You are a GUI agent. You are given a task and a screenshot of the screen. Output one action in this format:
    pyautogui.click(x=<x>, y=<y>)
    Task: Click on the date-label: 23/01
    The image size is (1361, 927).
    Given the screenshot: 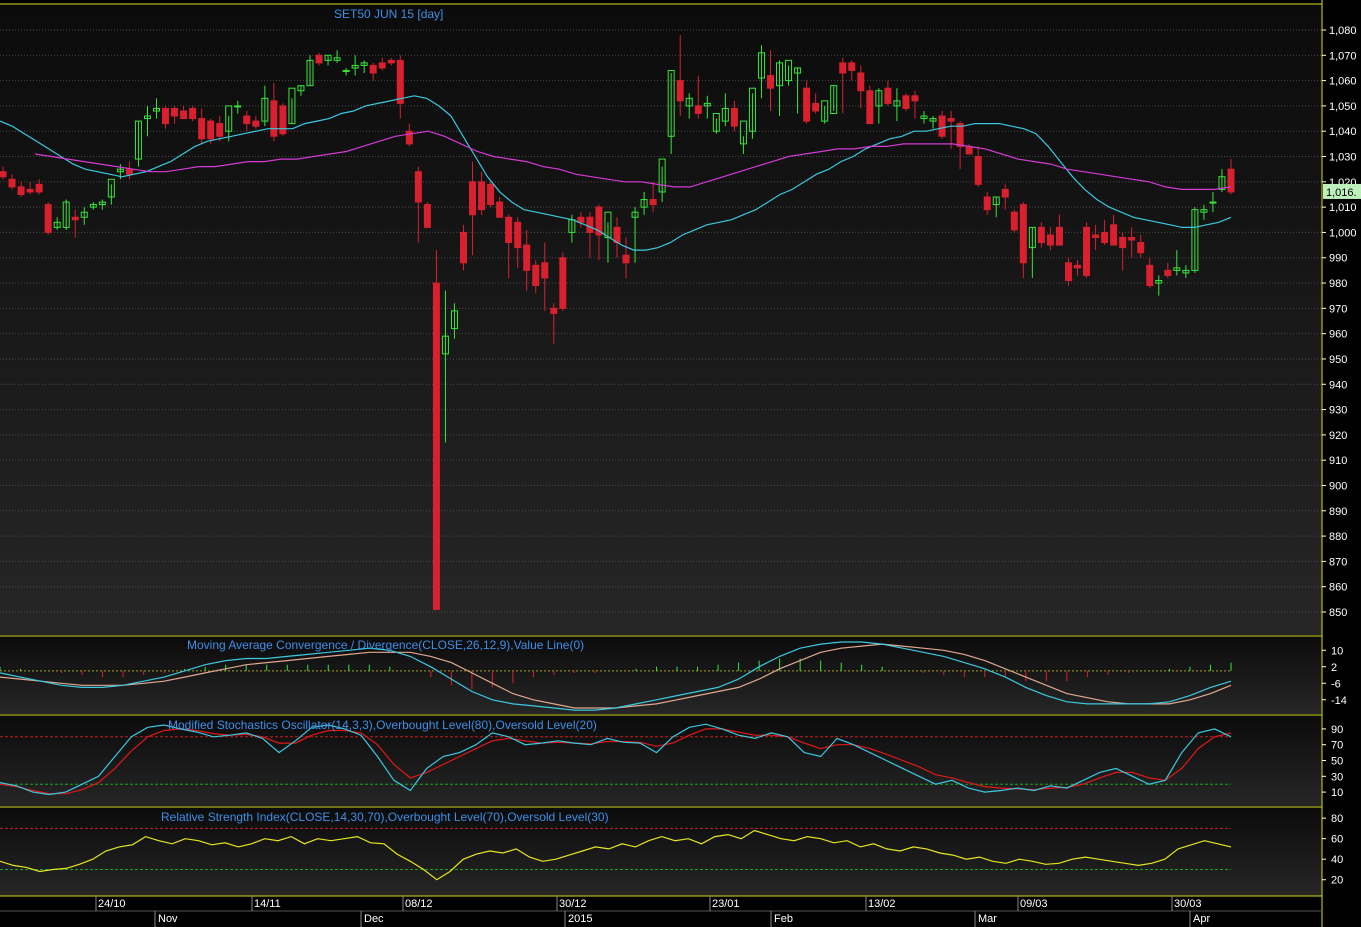 What is the action you would take?
    pyautogui.click(x=726, y=904)
    